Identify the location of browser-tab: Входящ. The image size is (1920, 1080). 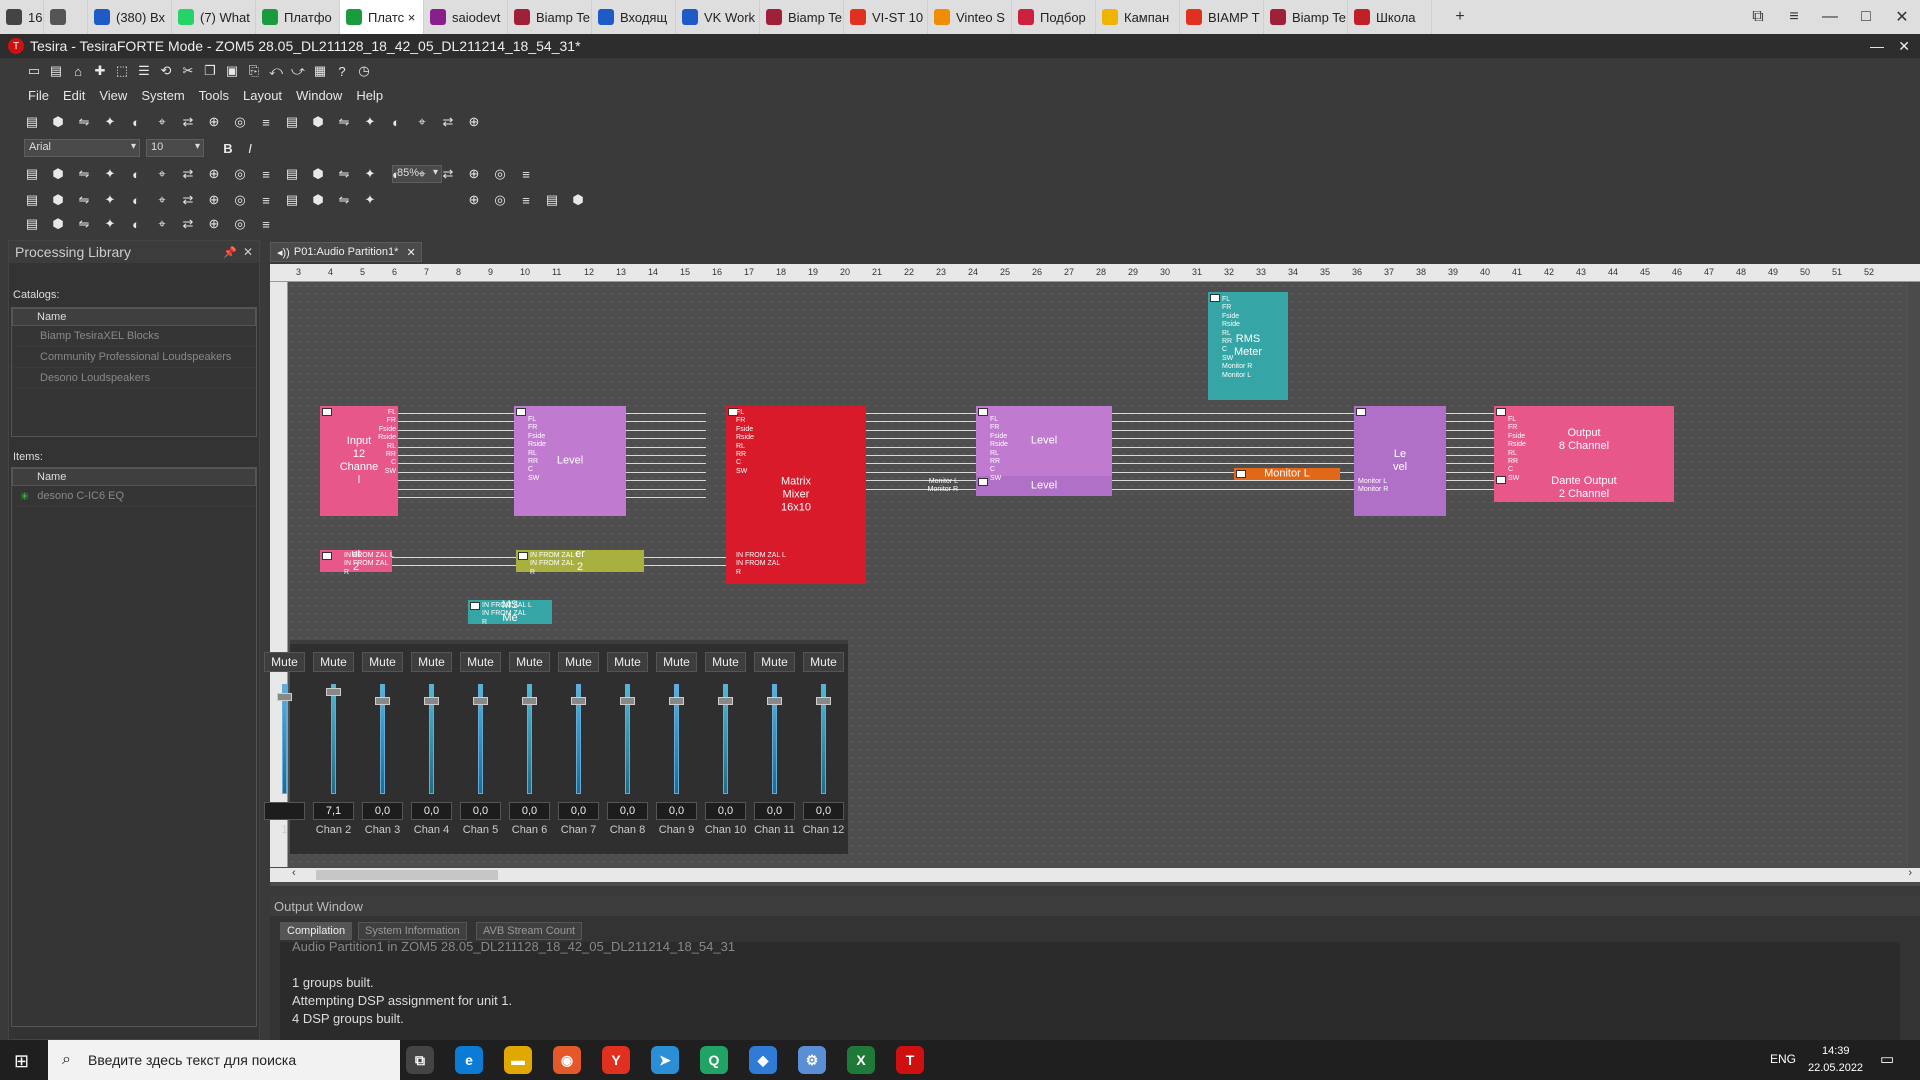
(634, 17).